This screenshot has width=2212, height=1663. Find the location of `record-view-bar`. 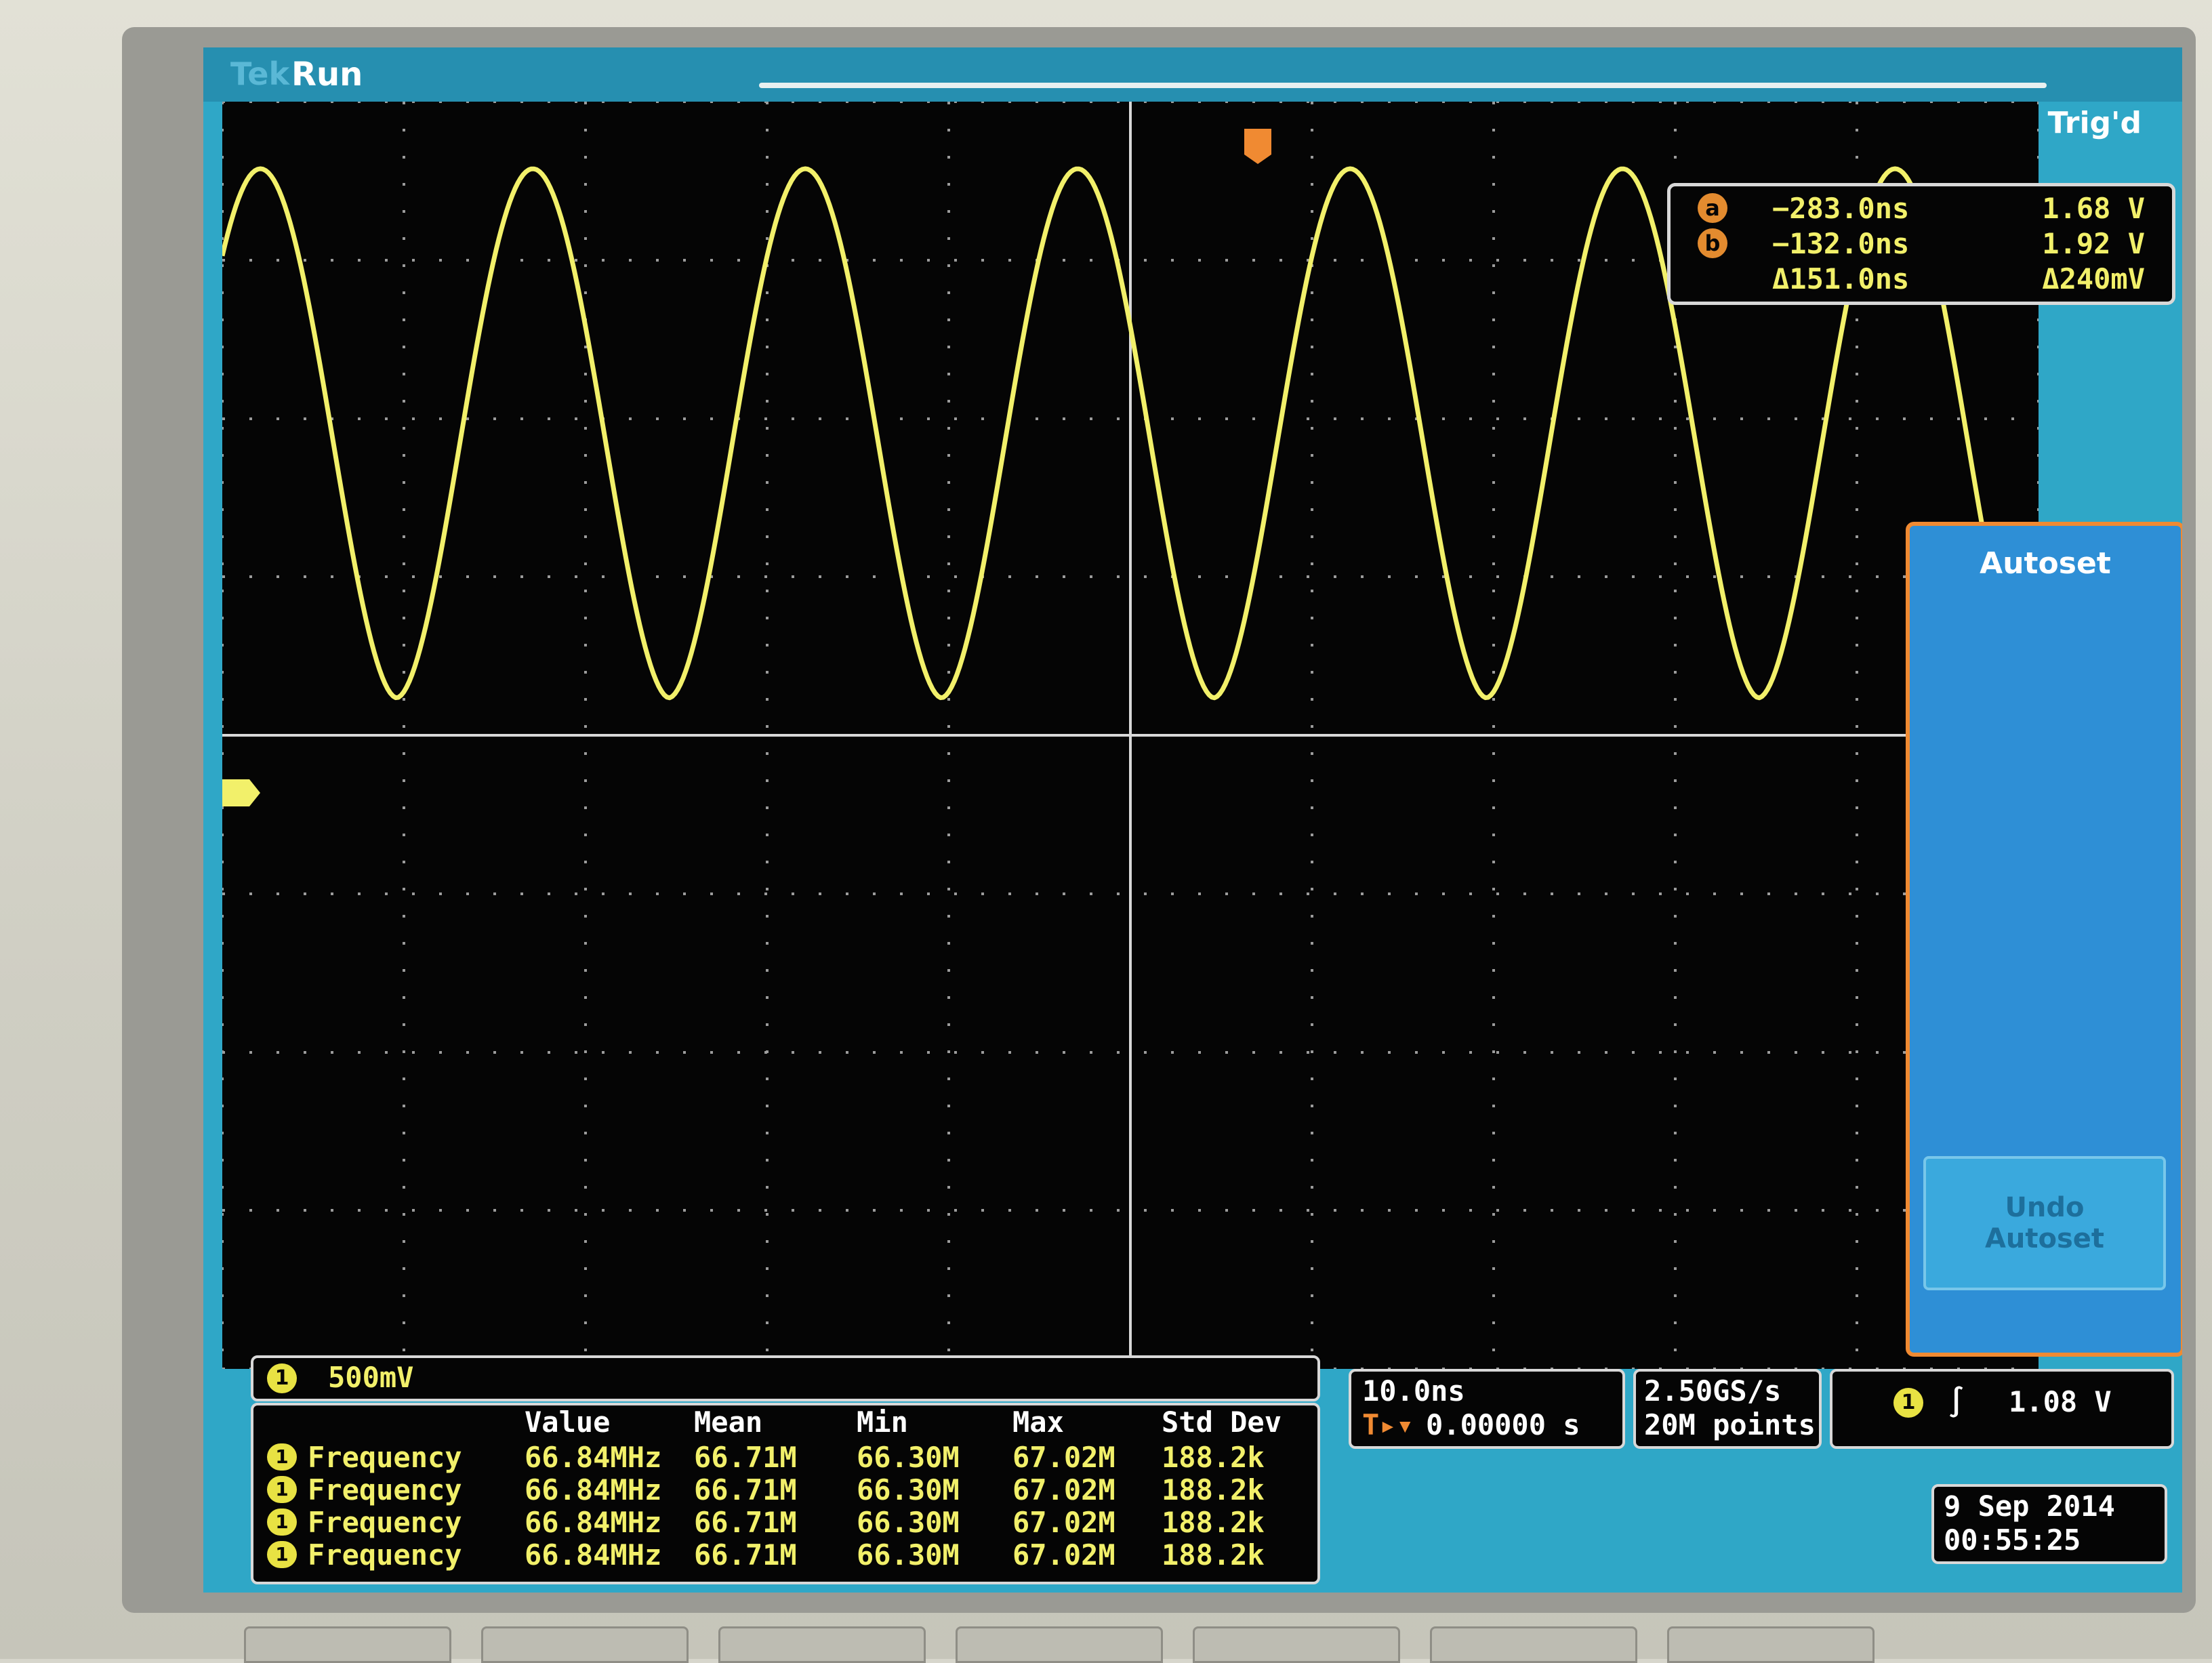

record-view-bar is located at coordinates (1403, 85).